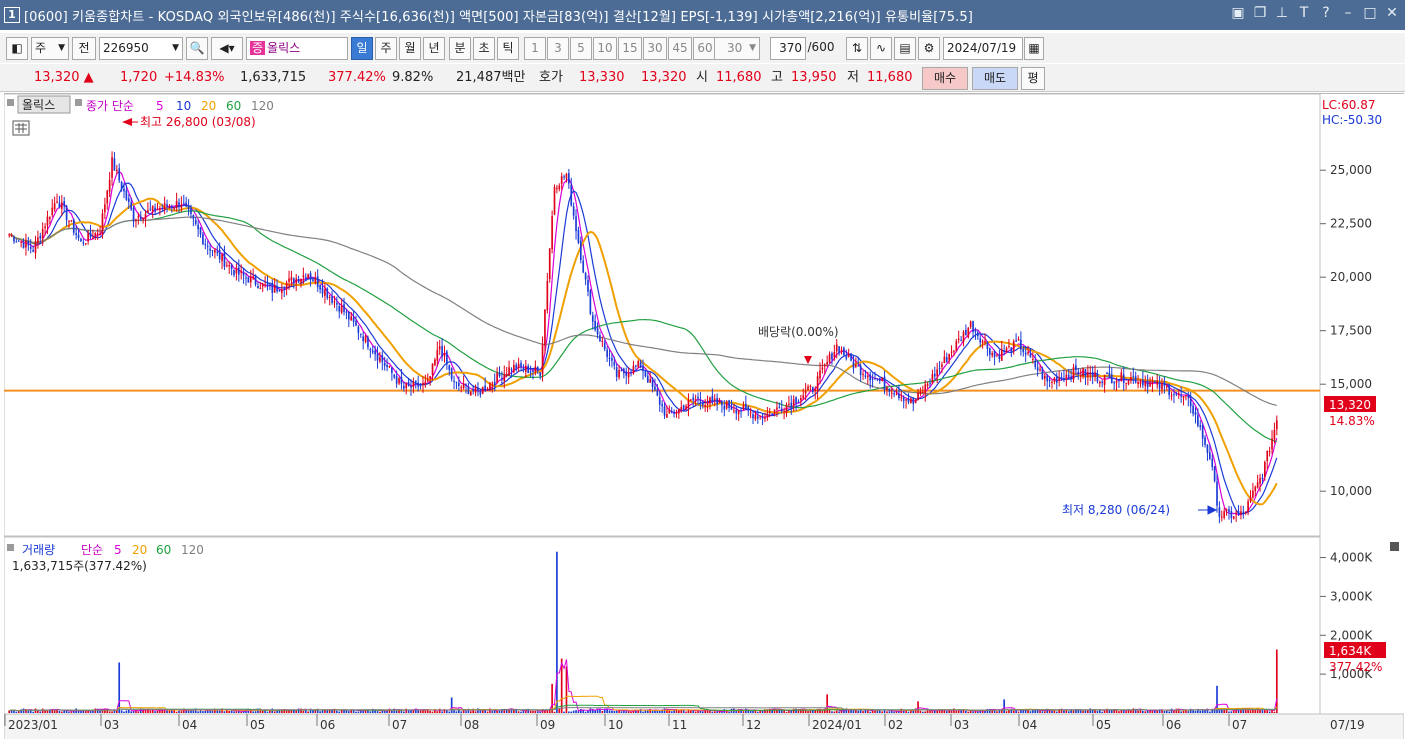  What do you see at coordinates (945, 78) in the screenshot?
I see `buy-button: 매수` at bounding box center [945, 78].